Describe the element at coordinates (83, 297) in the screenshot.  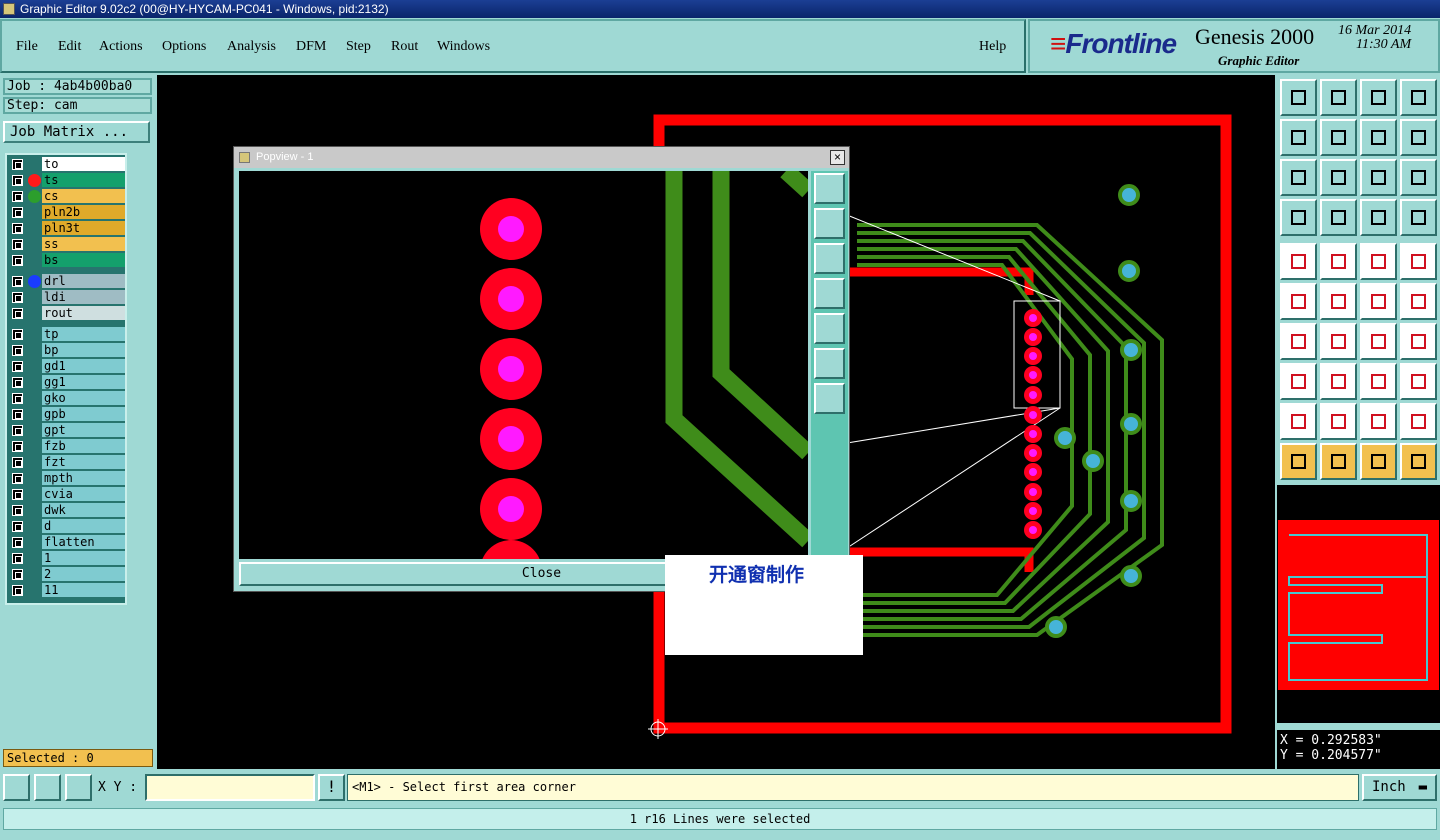
I see `layer-name: ldi` at that location.